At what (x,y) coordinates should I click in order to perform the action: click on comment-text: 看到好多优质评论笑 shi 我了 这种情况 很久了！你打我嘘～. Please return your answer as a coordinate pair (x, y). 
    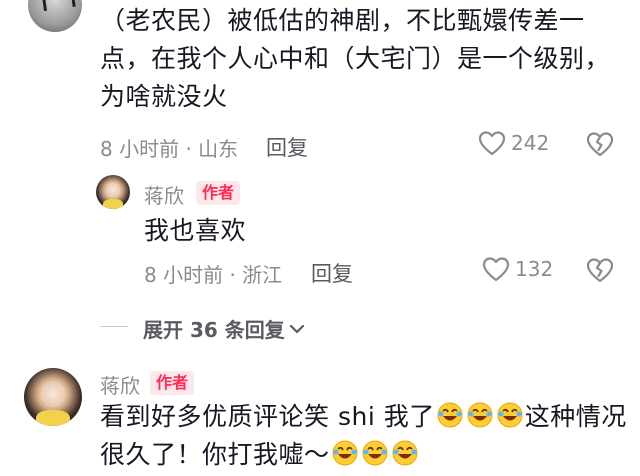
    Looking at the image, I should click on (365, 436).